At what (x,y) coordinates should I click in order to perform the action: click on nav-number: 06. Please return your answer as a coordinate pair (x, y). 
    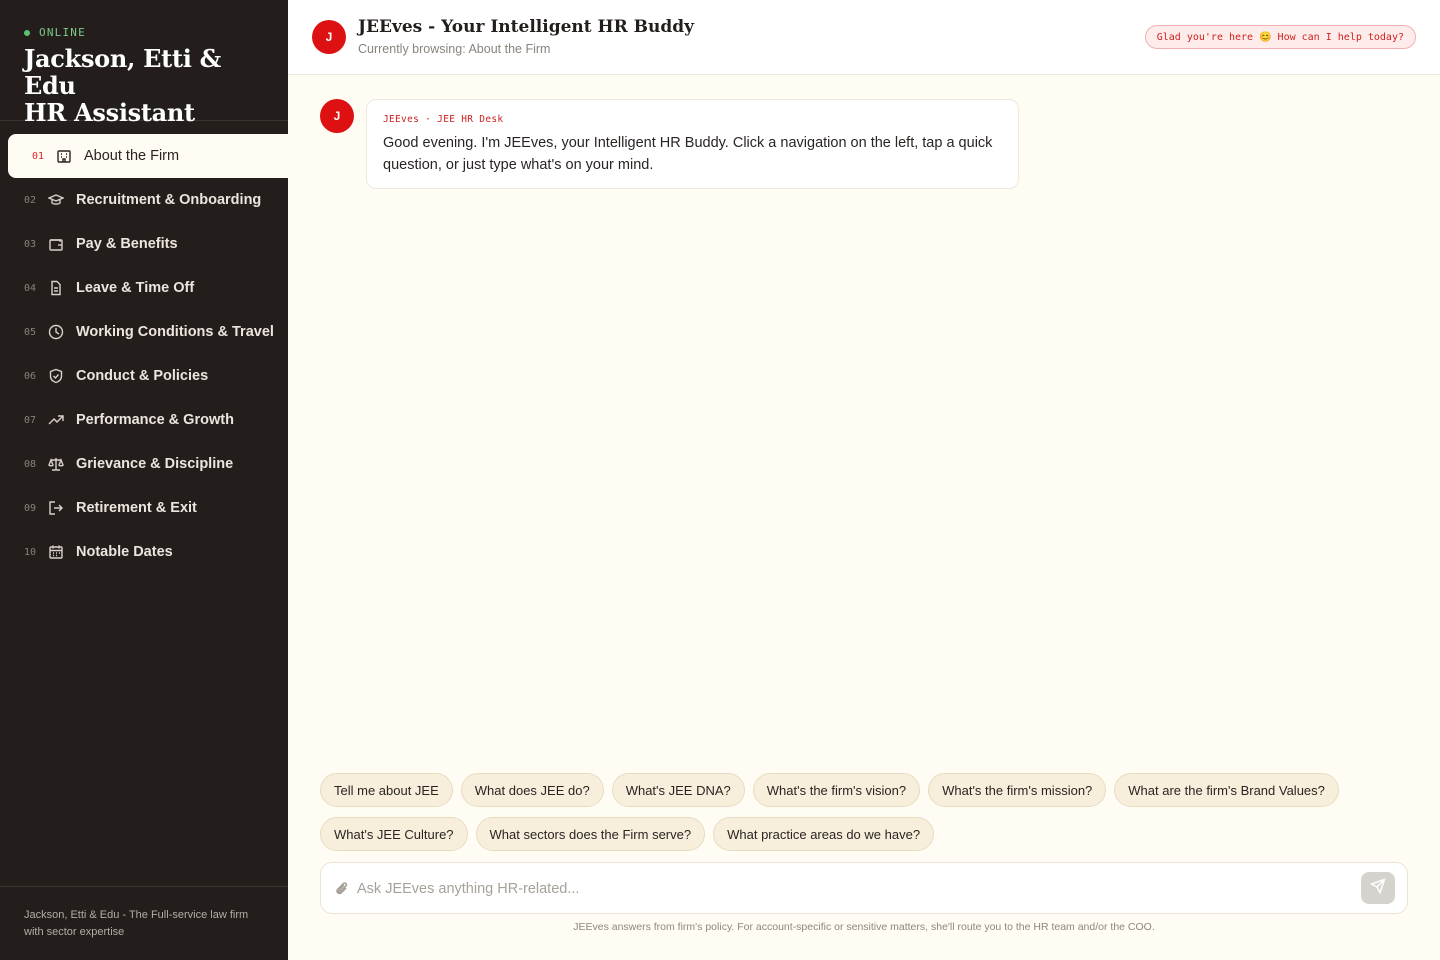
    Looking at the image, I should click on (30, 376).